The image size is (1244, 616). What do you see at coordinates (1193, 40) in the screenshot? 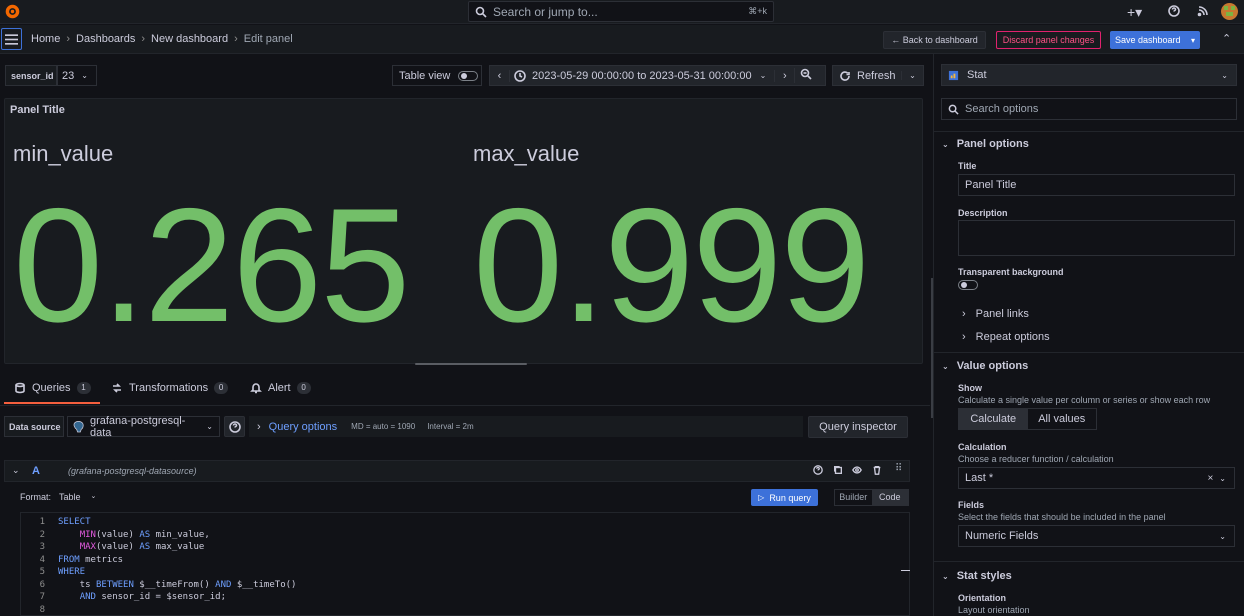
I see `chevron-down-icon: ▾` at bounding box center [1193, 40].